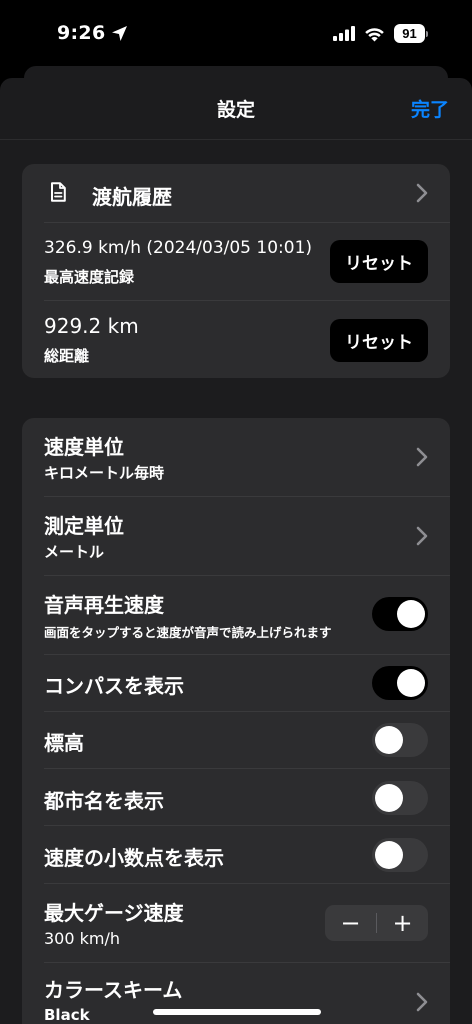 The height and width of the screenshot is (1024, 472). I want to click on battery-level: 91, so click(409, 33).